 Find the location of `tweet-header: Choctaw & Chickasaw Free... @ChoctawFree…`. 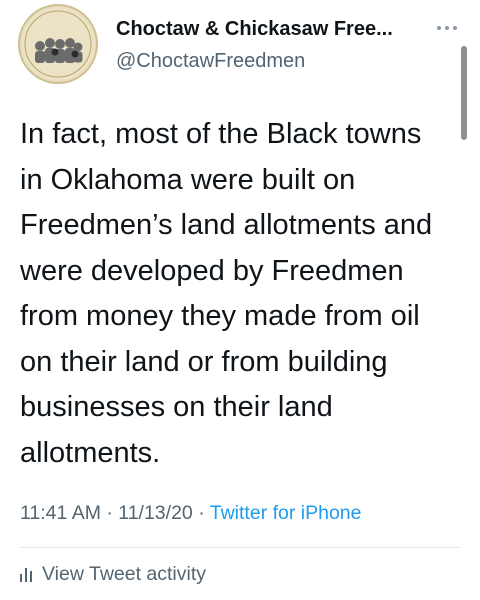

tweet-header: Choctaw & Chickasaw Free... @ChoctawFree… is located at coordinates (240, 45).